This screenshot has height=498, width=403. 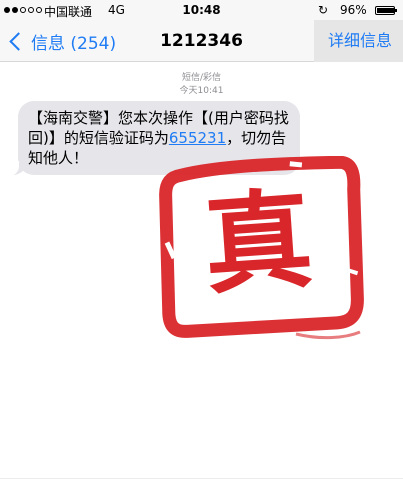 What do you see at coordinates (323, 10) in the screenshot?
I see `rotation-lock-icon: ↻` at bounding box center [323, 10].